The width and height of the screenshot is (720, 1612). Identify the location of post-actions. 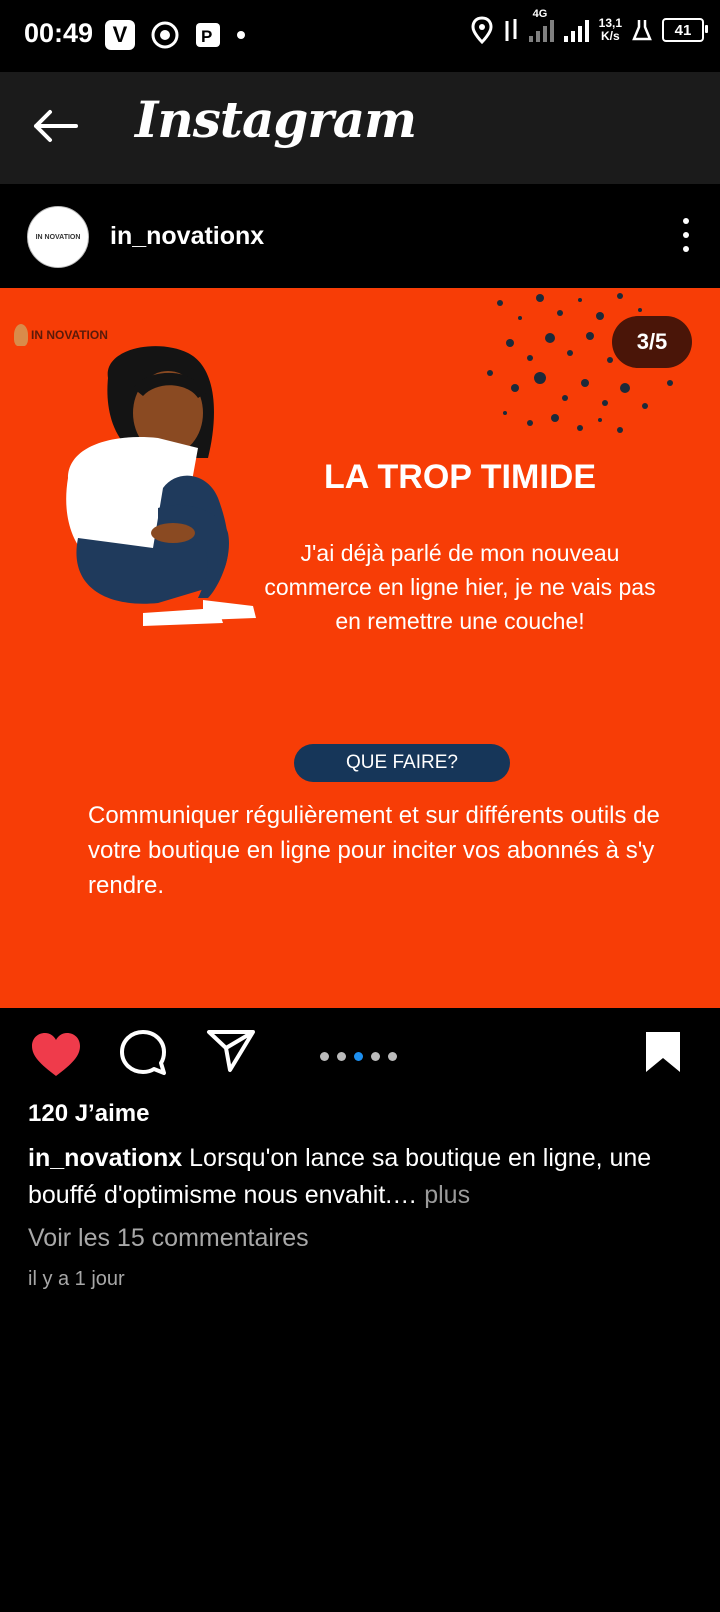
(360, 1053).